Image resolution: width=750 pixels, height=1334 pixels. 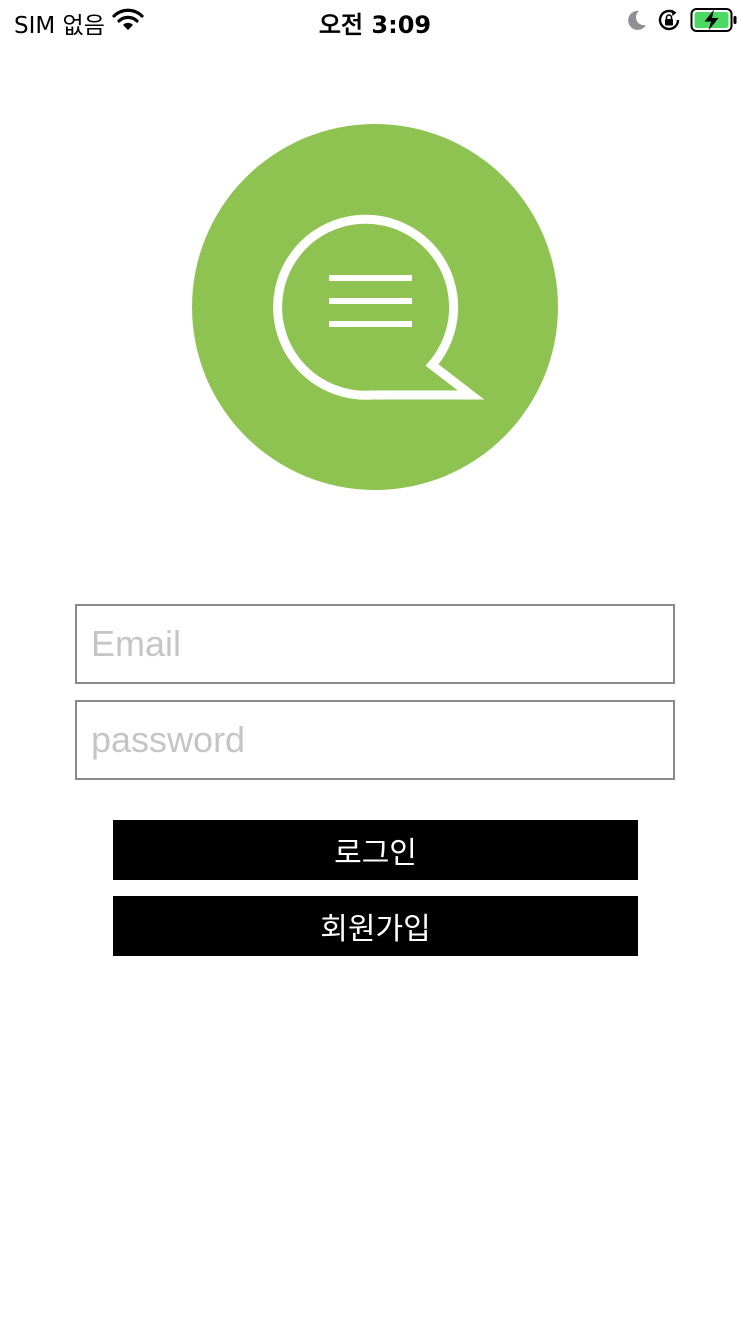 I want to click on moon-icon, so click(x=637, y=20).